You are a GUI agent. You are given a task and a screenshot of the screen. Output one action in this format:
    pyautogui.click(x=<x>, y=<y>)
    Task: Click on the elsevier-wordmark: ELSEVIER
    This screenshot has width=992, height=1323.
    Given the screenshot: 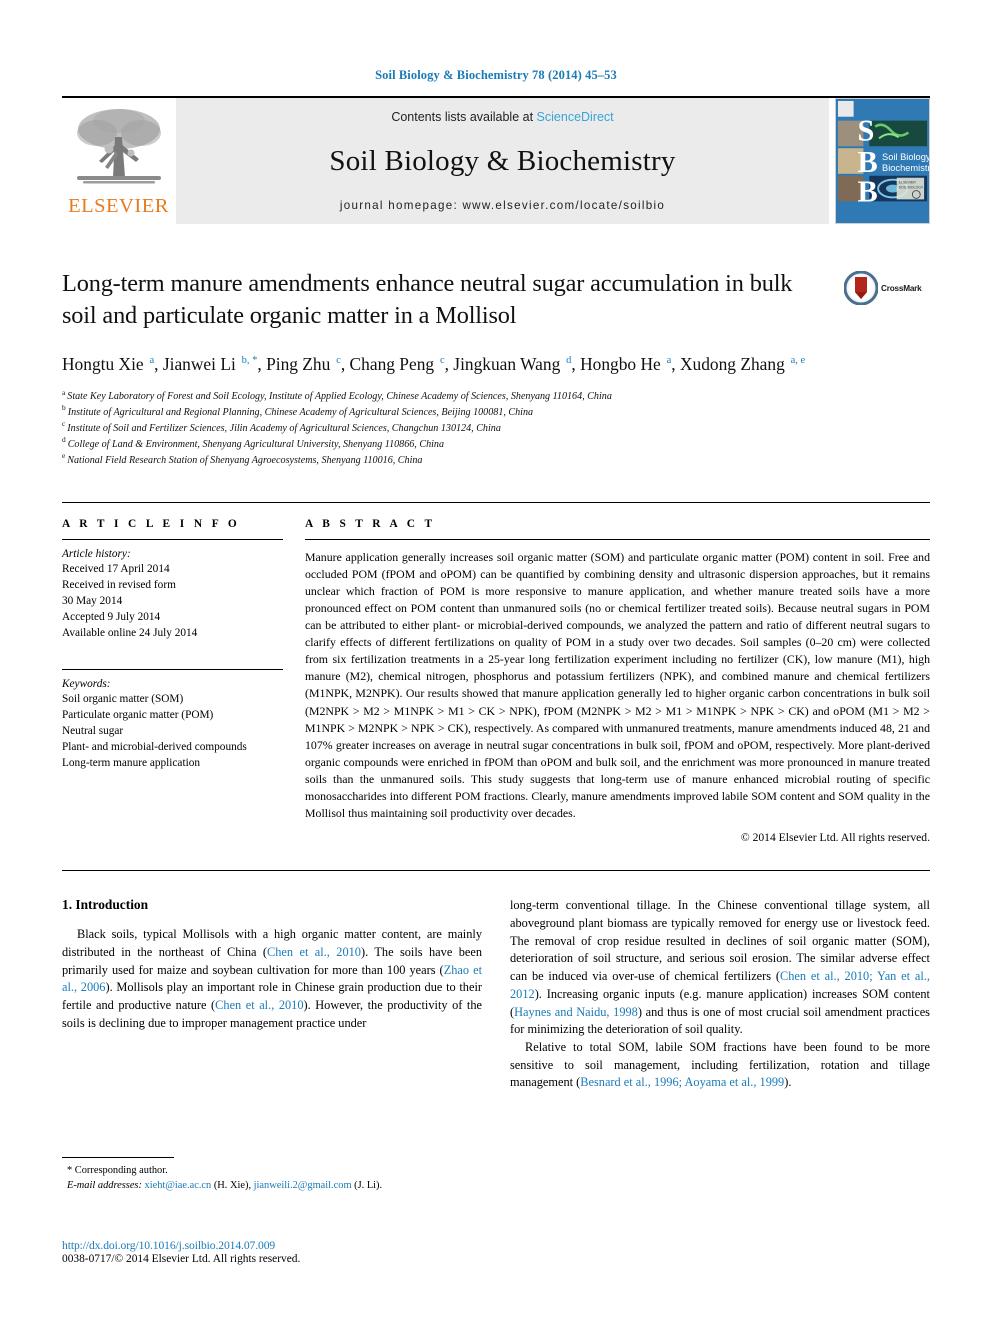 What is the action you would take?
    pyautogui.click(x=118, y=206)
    